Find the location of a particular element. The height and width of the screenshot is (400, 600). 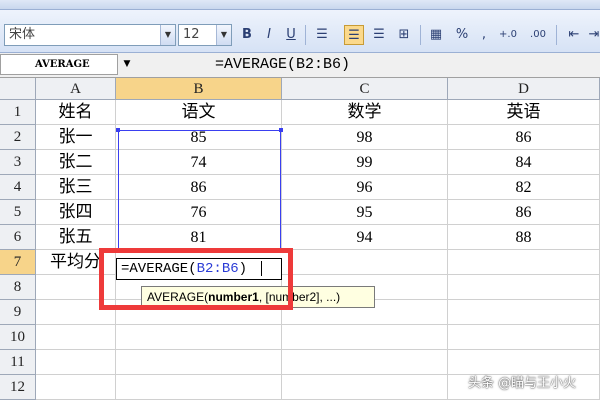

merge-center-icon: ⊞ is located at coordinates (404, 35).